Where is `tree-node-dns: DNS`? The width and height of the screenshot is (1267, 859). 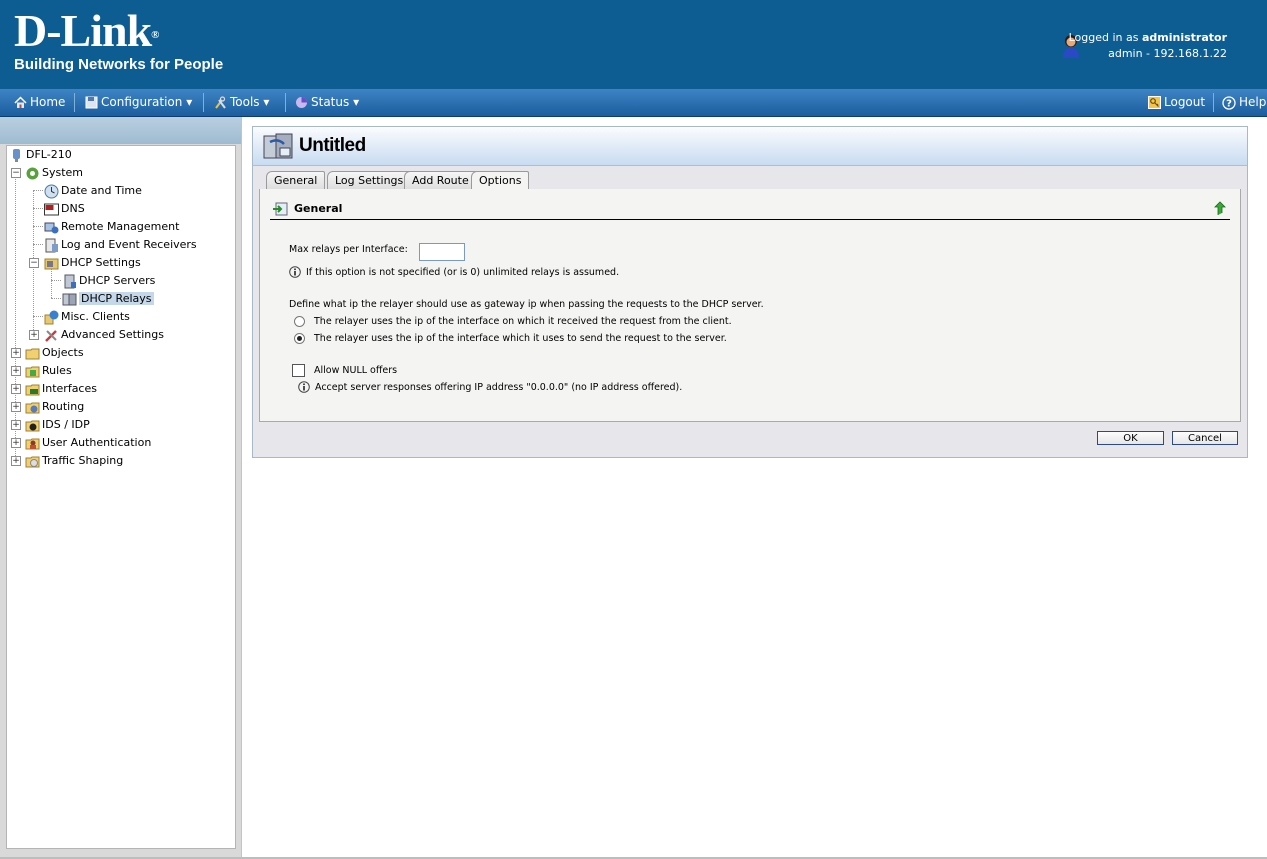 tree-node-dns: DNS is located at coordinates (64, 209).